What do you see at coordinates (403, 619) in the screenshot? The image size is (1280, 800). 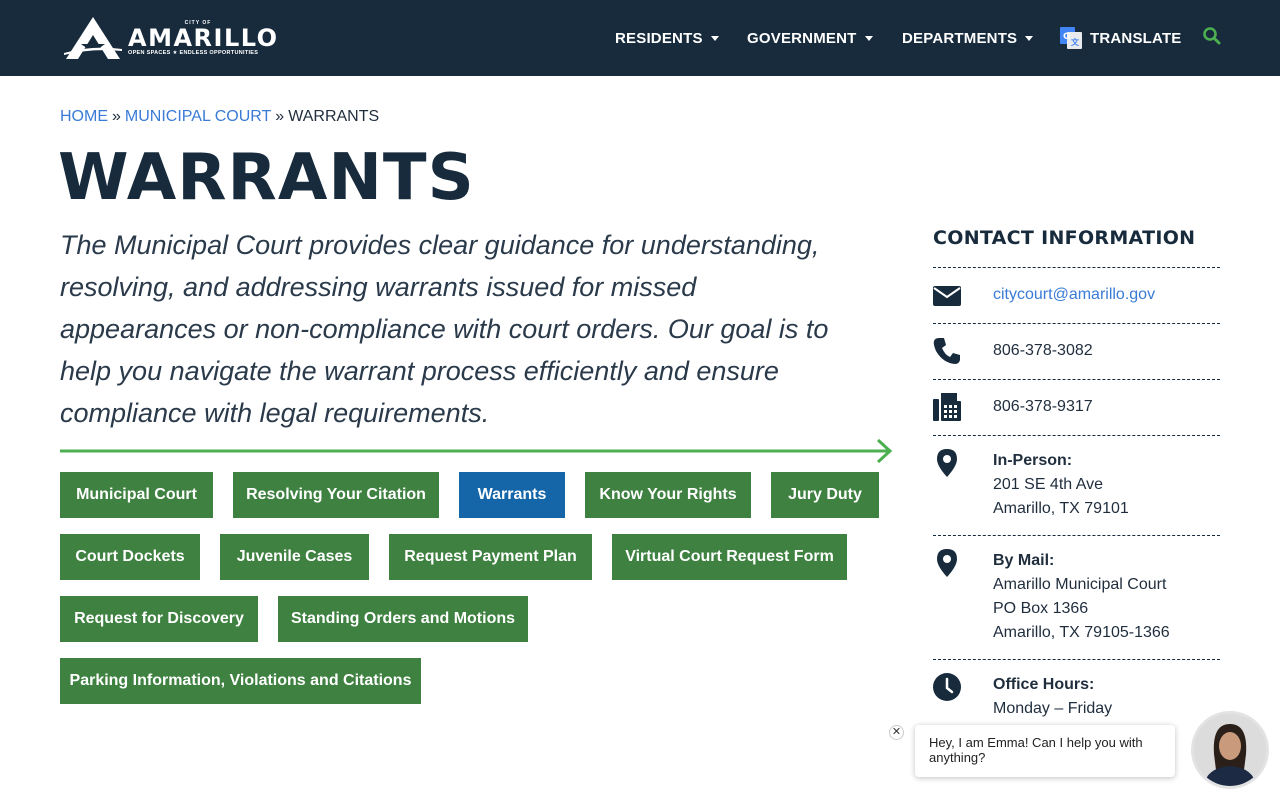 I see `btn-standing-orders-and-motions: Standing Orders and Motions` at bounding box center [403, 619].